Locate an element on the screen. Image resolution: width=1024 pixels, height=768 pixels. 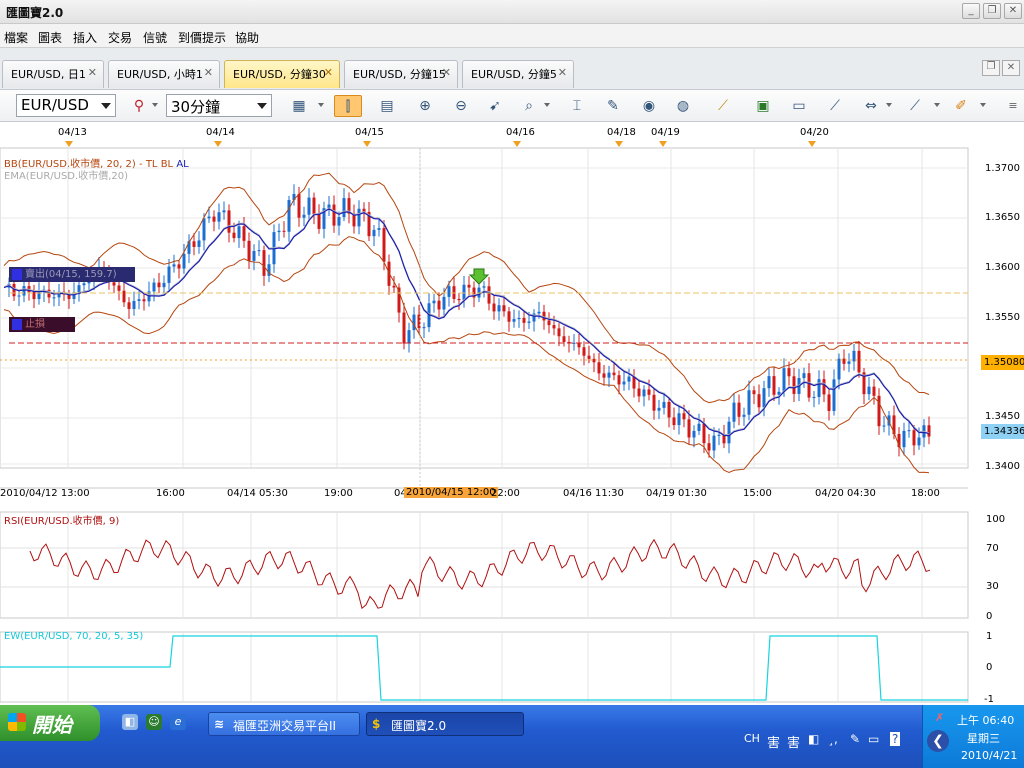
pen-icon: ✐ is located at coordinates (961, 106).